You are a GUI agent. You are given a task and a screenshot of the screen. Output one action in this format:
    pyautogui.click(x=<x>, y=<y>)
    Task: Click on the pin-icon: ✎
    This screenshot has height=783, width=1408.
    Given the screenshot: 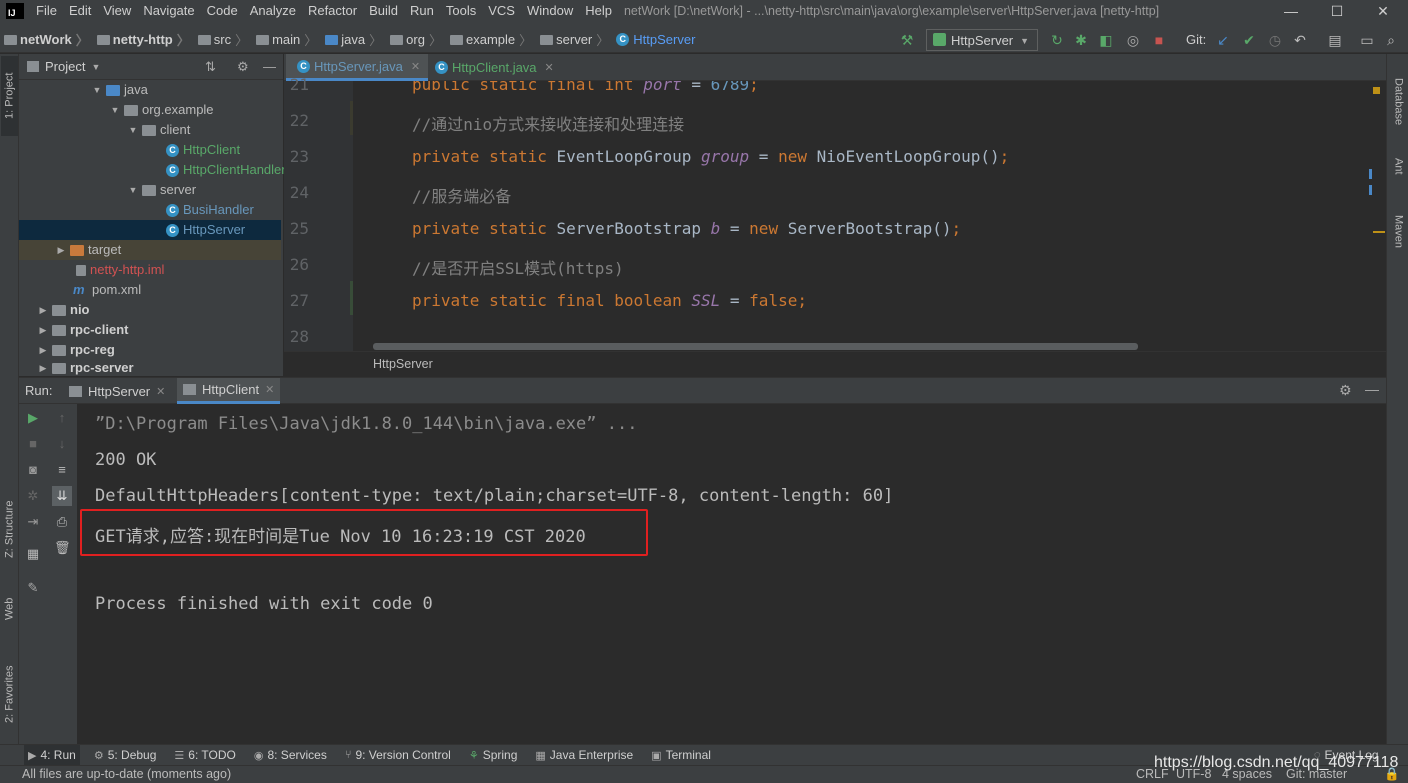 What is the action you would take?
    pyautogui.click(x=33, y=588)
    